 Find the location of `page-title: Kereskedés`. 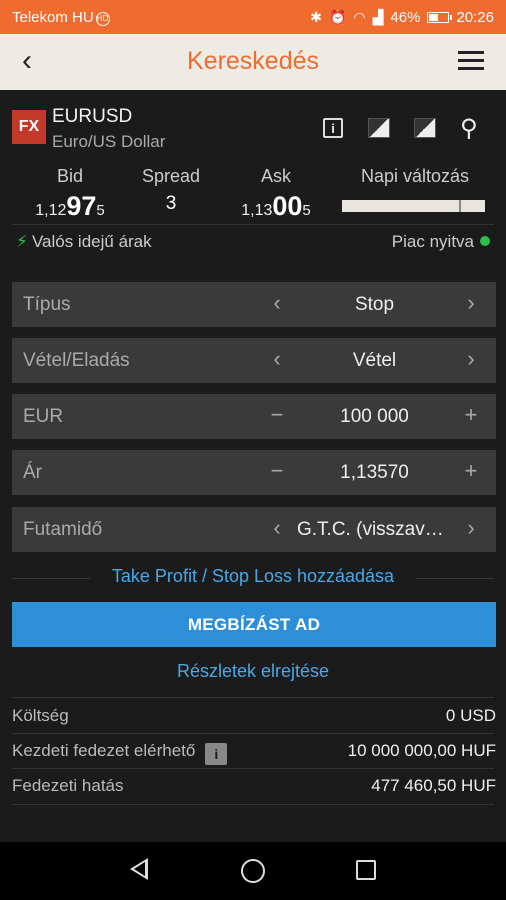

page-title: Kereskedés is located at coordinates (253, 61).